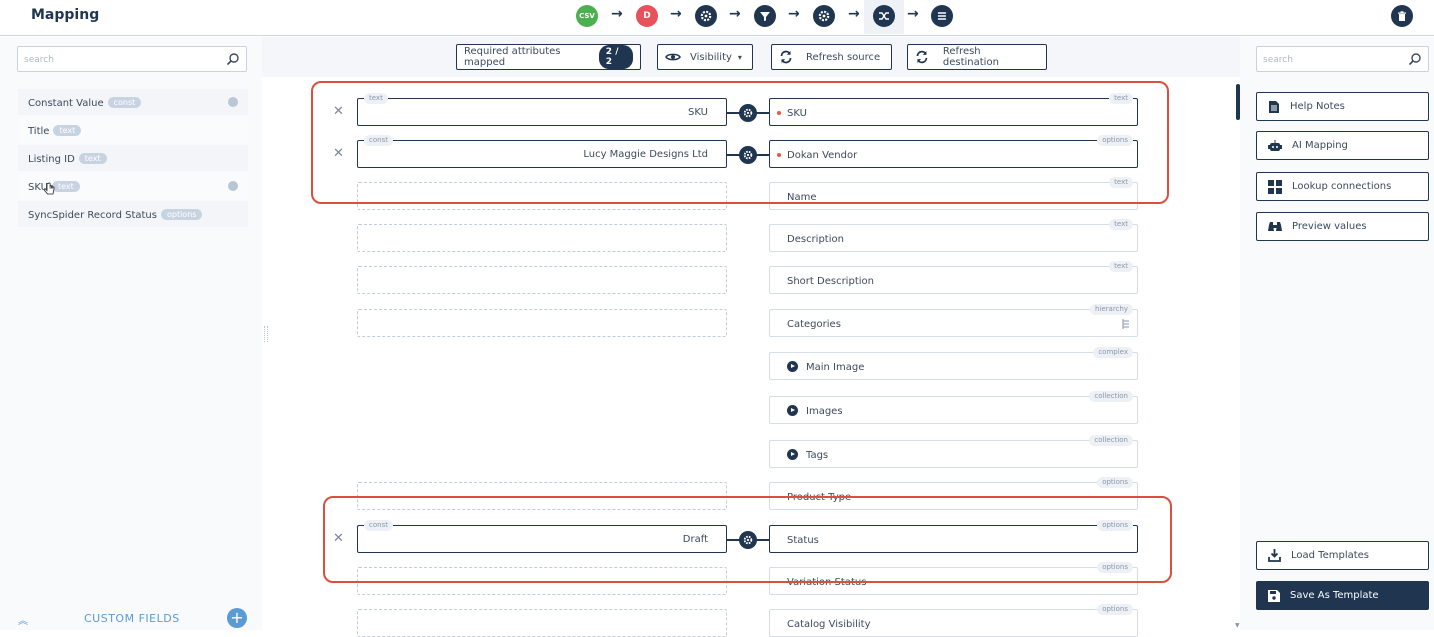 This screenshot has width=1434, height=637. What do you see at coordinates (548, 57) in the screenshot?
I see `required-attributes-indicator: Required attributes mapped 2 / 2` at bounding box center [548, 57].